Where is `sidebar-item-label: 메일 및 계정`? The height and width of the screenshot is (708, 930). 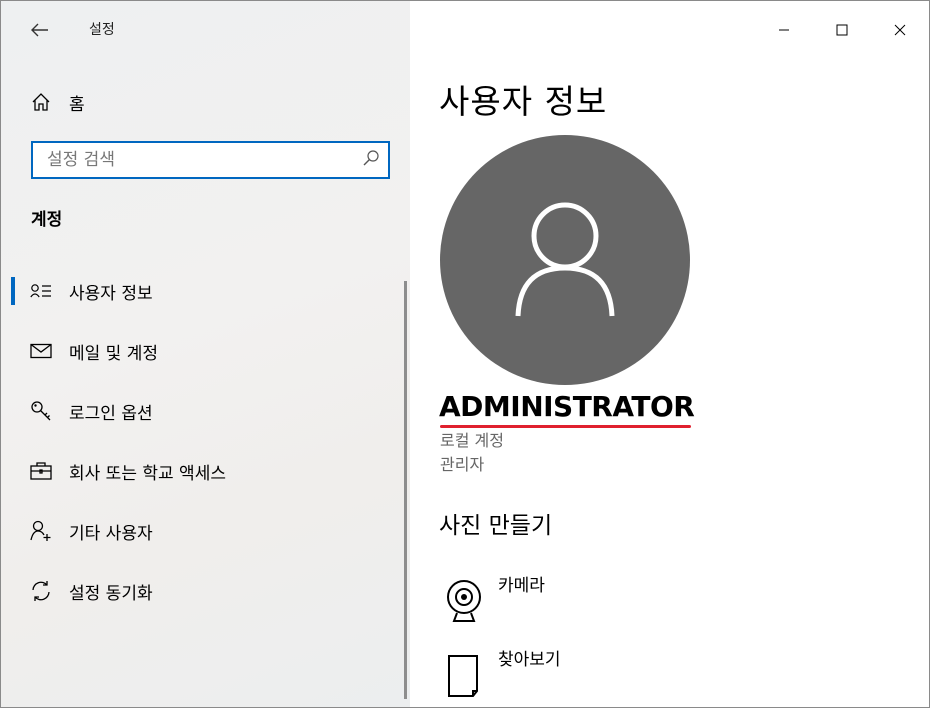
sidebar-item-label: 메일 및 계정 is located at coordinates (114, 353).